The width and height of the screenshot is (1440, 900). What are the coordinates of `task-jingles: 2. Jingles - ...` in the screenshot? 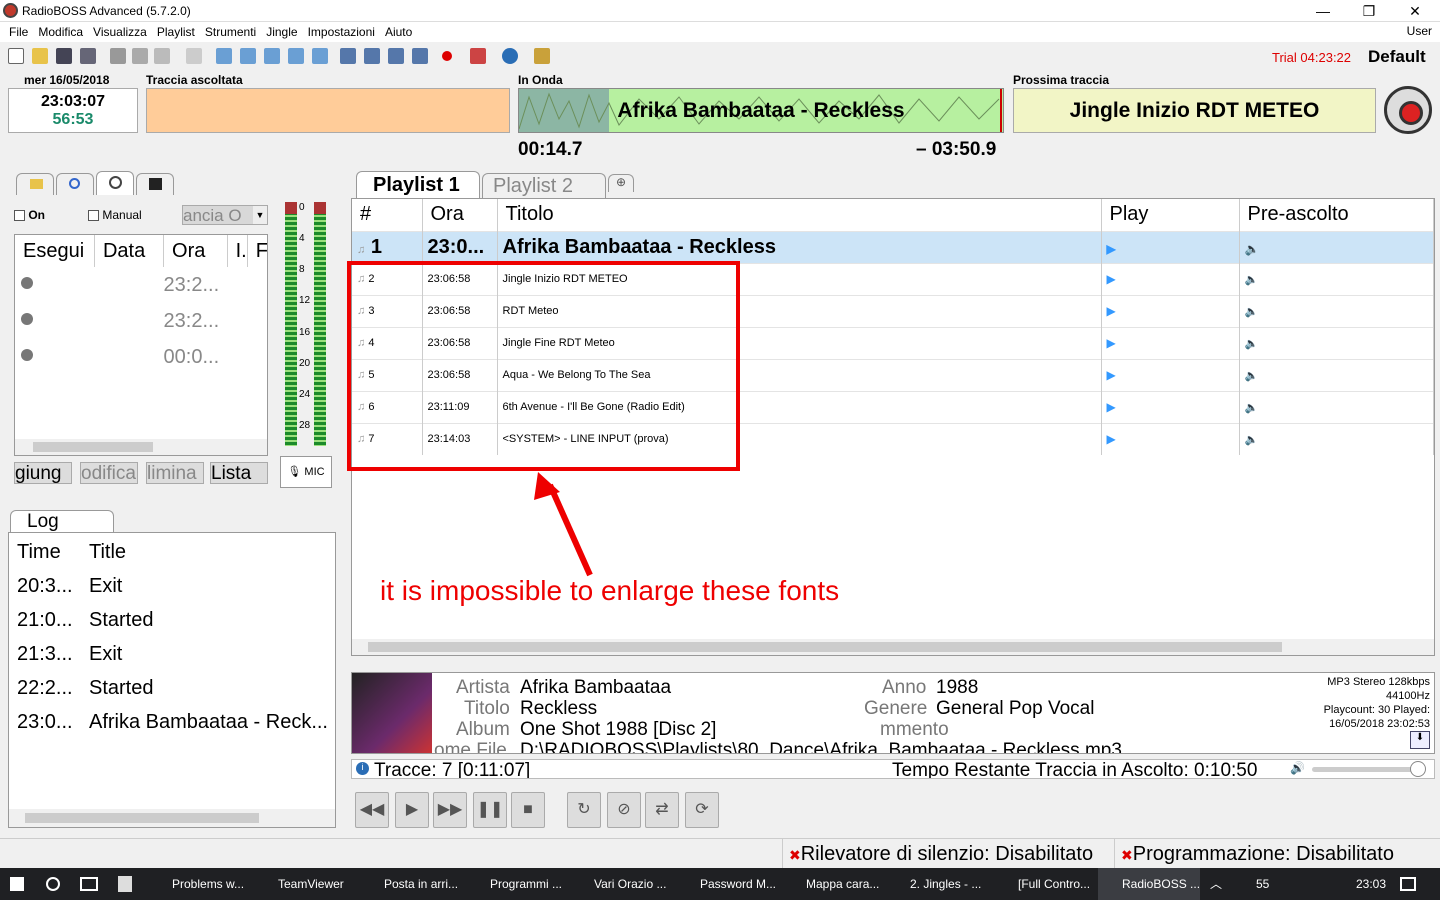 It's located at (933, 884).